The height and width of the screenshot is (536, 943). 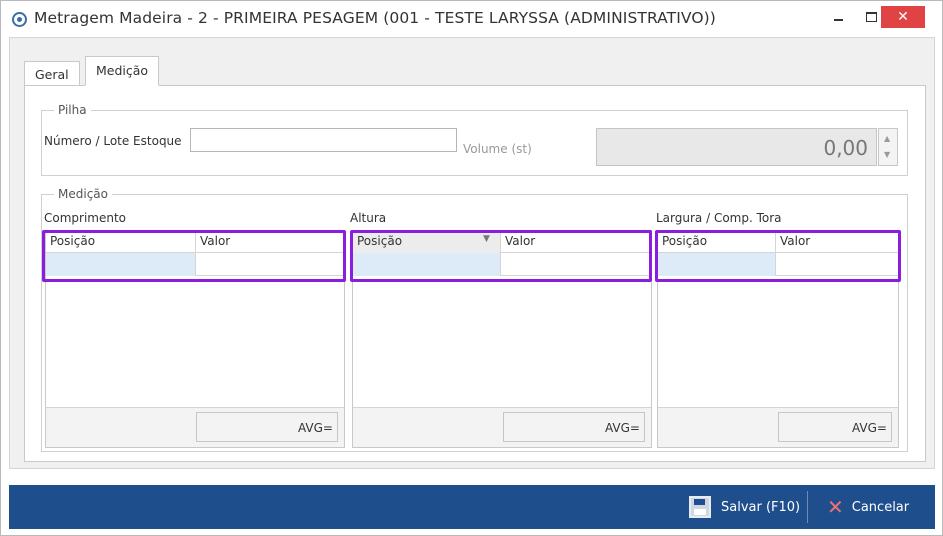 What do you see at coordinates (83, 194) in the screenshot?
I see `medicao-group-label: Medição` at bounding box center [83, 194].